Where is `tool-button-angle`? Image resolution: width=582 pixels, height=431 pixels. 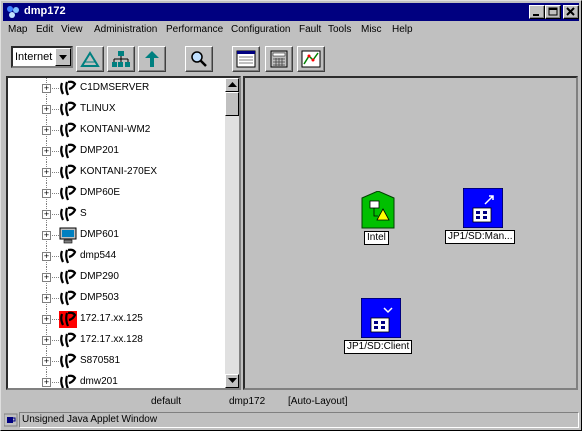
tool-button-angle is located at coordinates (90, 59).